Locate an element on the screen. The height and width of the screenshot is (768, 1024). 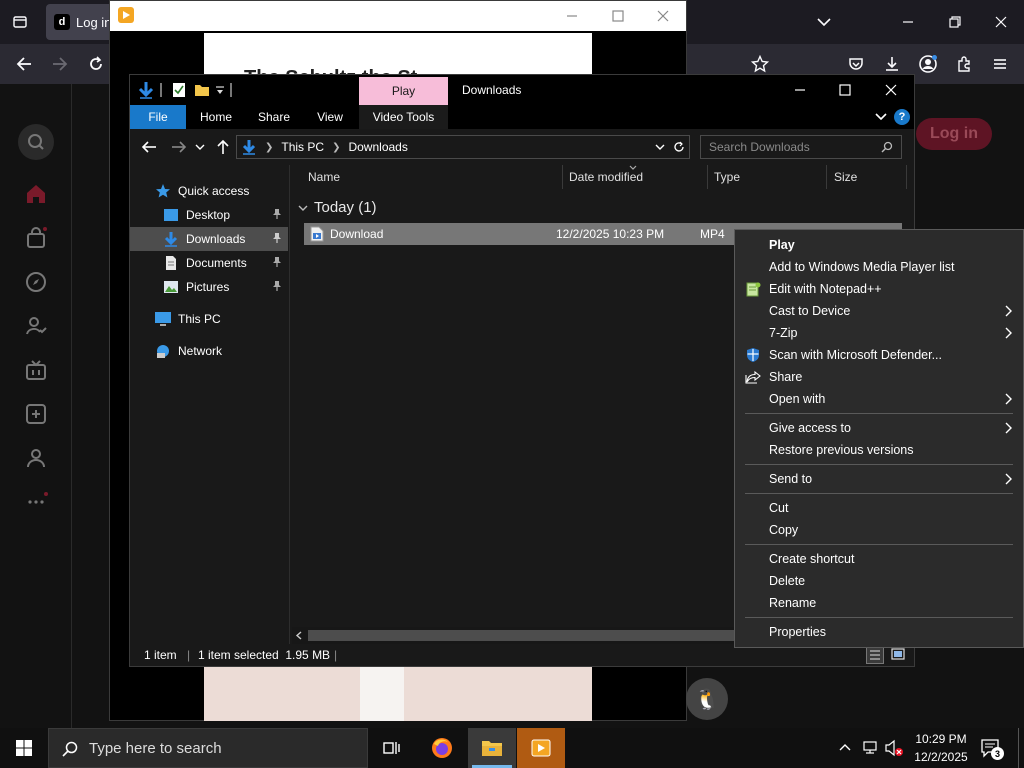
live-tv-icon is located at coordinates (36, 370).